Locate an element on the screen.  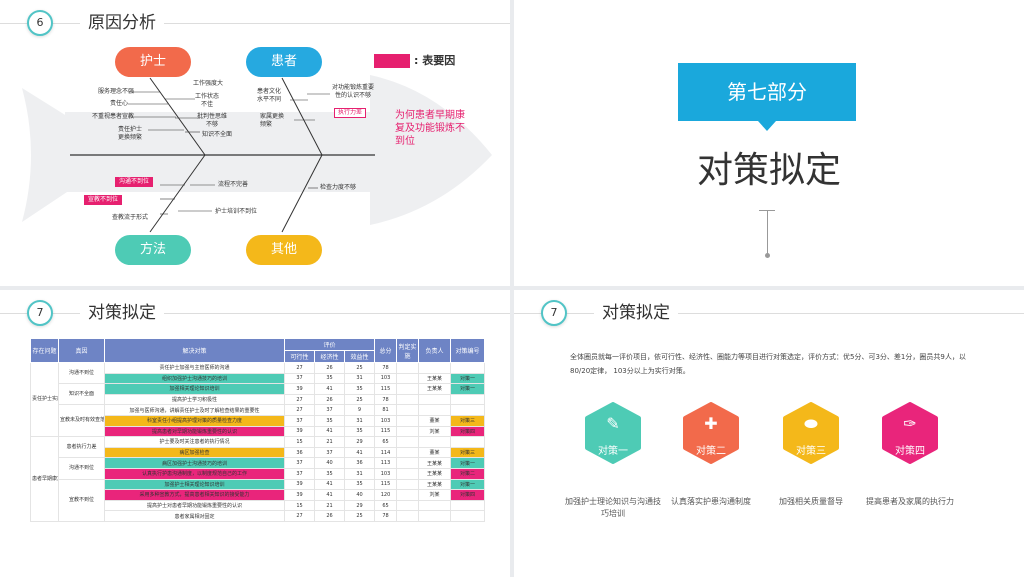
countermeasure-description: 提高患者及家属的执行力 is located at coordinates (910, 501).